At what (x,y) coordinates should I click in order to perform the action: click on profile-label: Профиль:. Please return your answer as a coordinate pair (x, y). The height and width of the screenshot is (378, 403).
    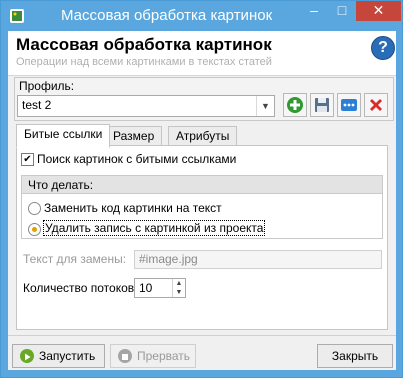
    Looking at the image, I should click on (47, 86).